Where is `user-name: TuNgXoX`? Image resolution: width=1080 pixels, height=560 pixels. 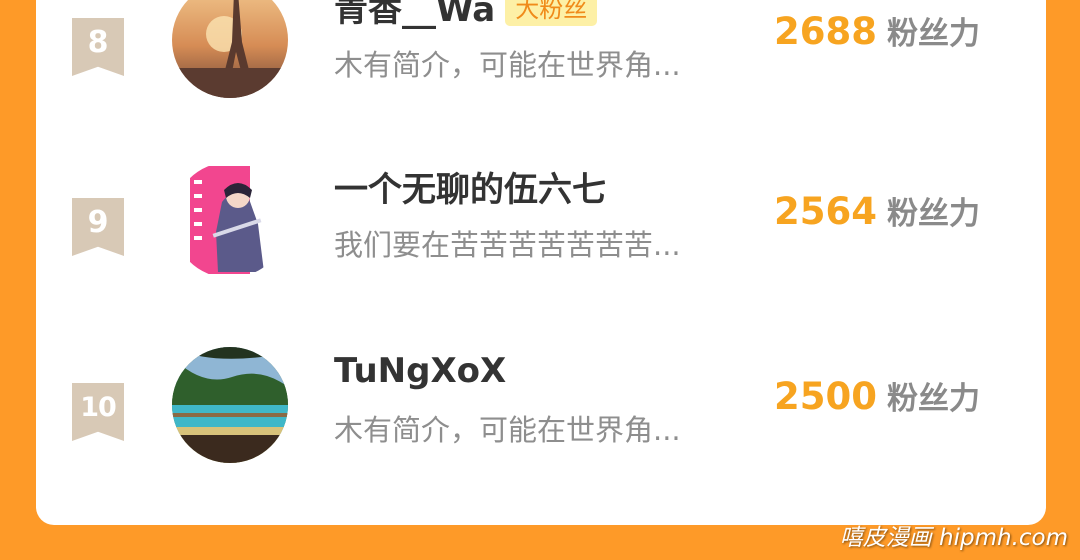 user-name: TuNgXoX is located at coordinates (420, 371).